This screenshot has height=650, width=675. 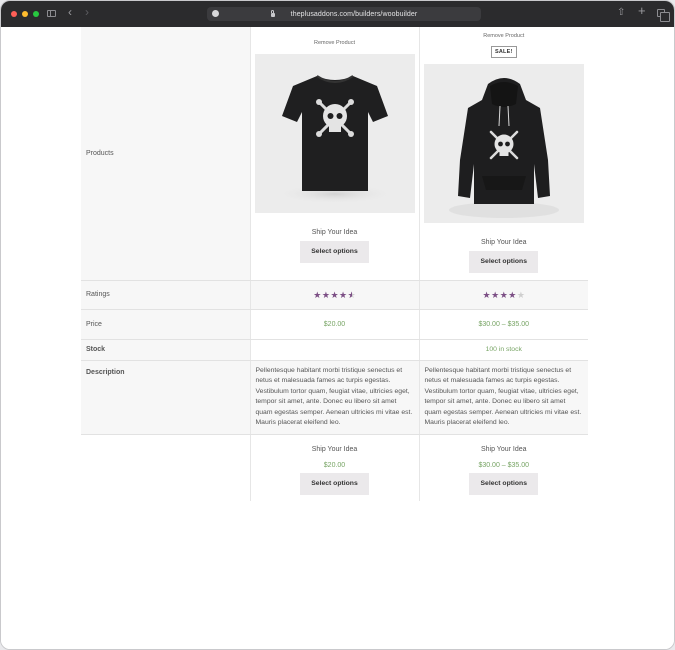 I want to click on sale-badge: SALE!, so click(x=504, y=52).